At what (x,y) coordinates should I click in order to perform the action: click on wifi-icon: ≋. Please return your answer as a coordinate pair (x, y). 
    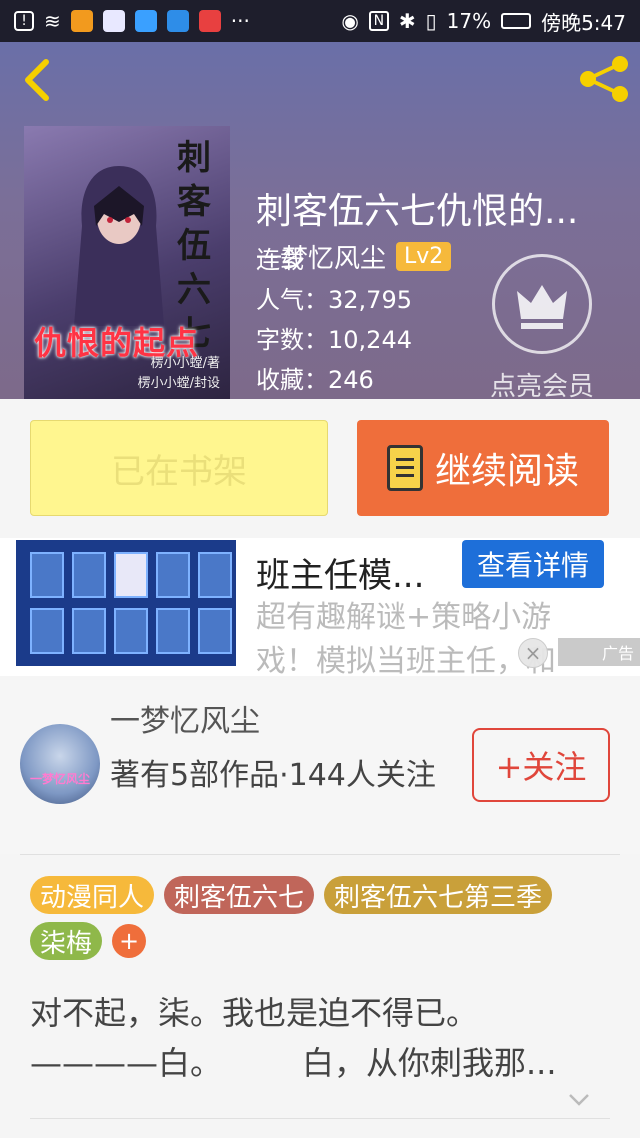
    Looking at the image, I should click on (52, 21).